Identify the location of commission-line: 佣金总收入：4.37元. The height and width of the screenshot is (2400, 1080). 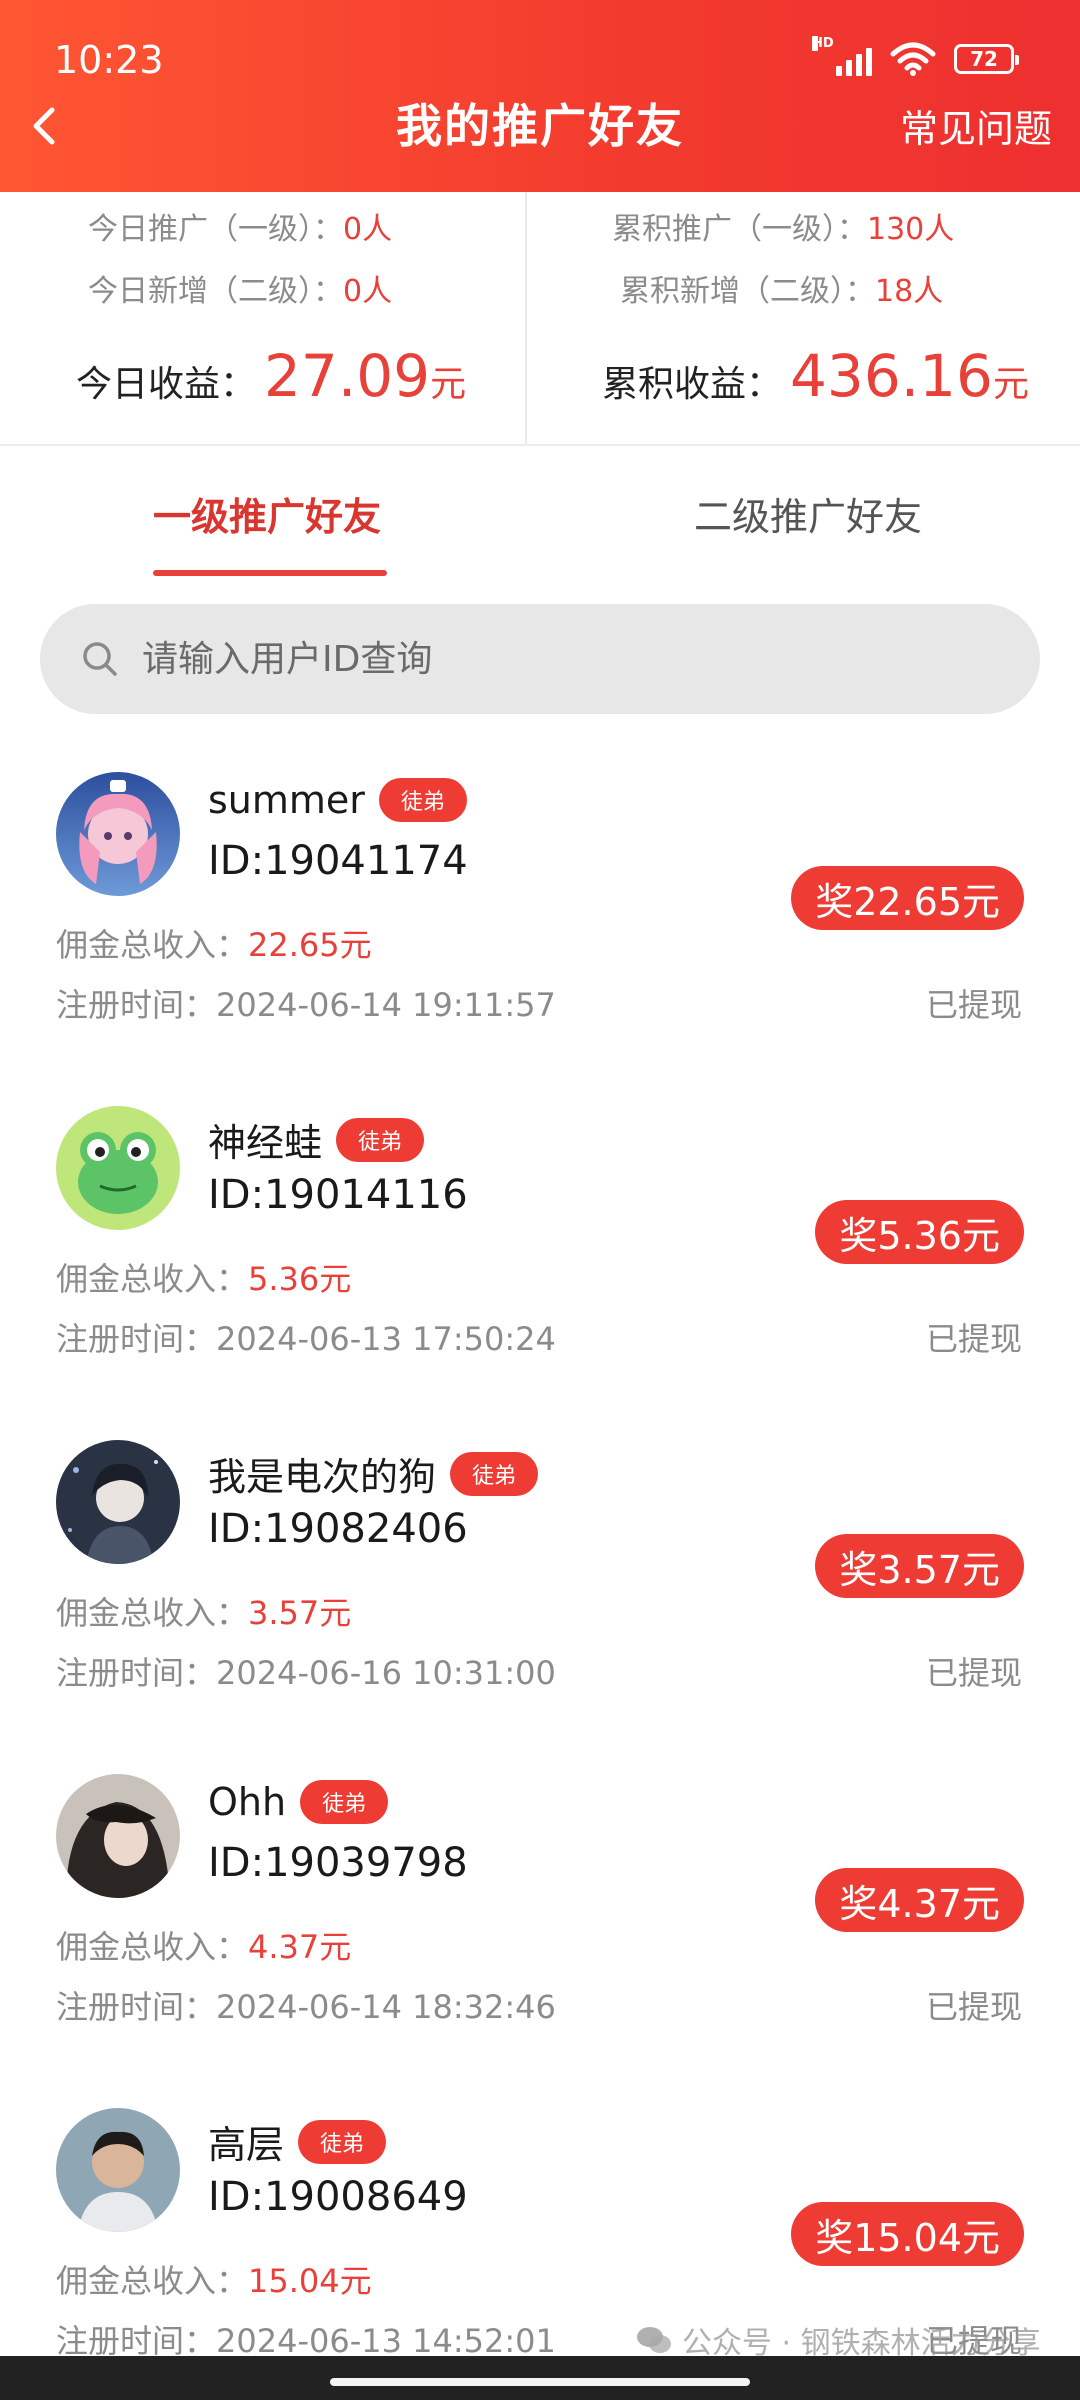
(204, 1947).